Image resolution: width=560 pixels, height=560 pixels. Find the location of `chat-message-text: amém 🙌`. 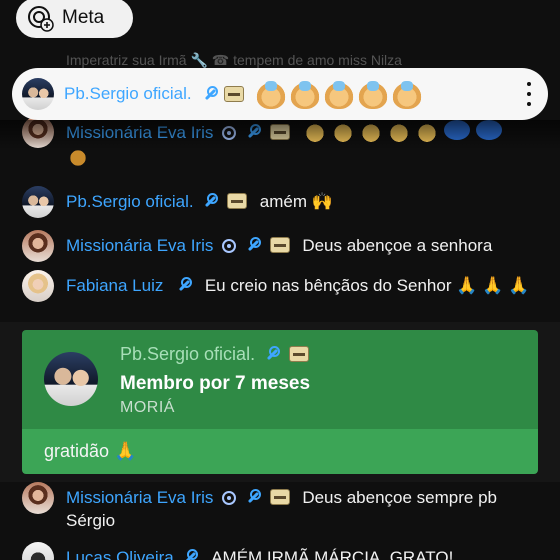

chat-message-text: amém 🙌 is located at coordinates (296, 201).